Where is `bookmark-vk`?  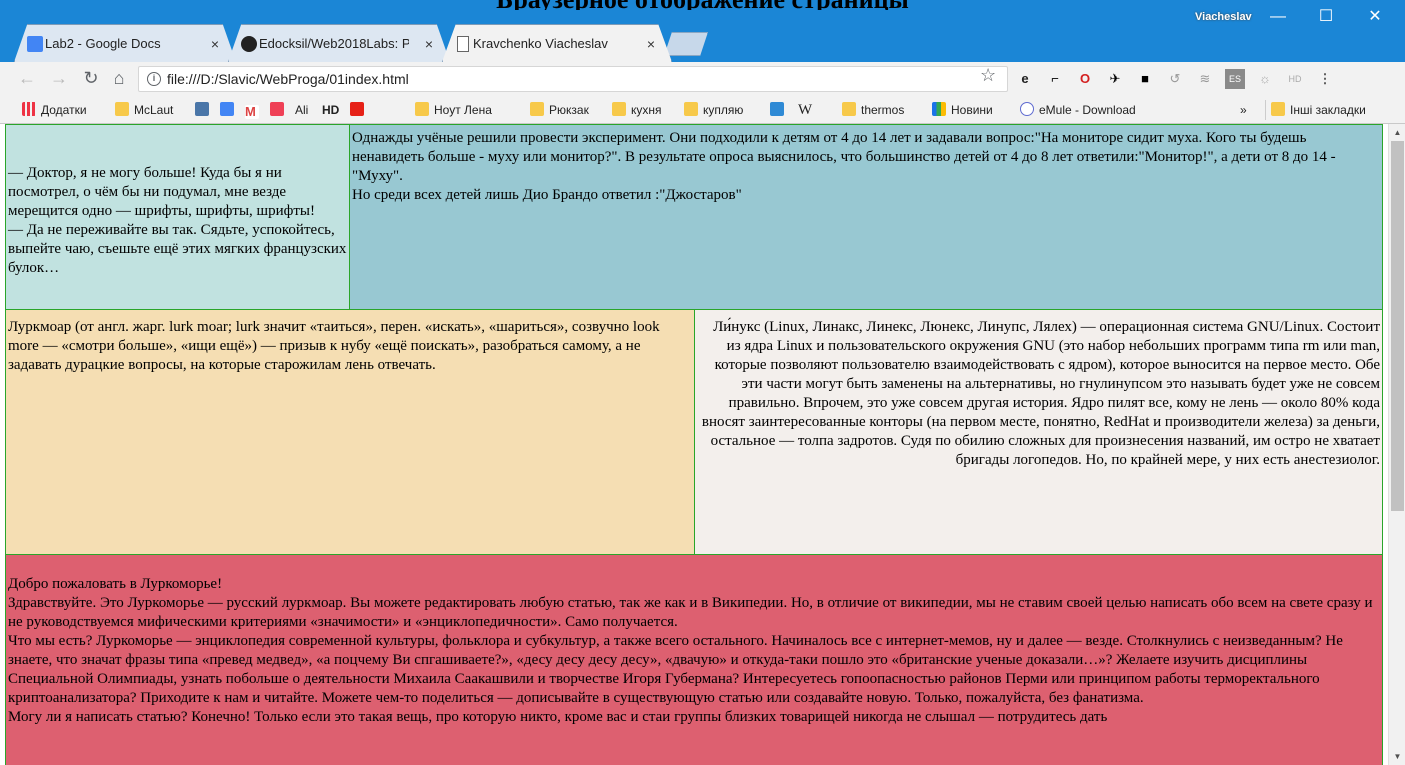 bookmark-vk is located at coordinates (204, 110).